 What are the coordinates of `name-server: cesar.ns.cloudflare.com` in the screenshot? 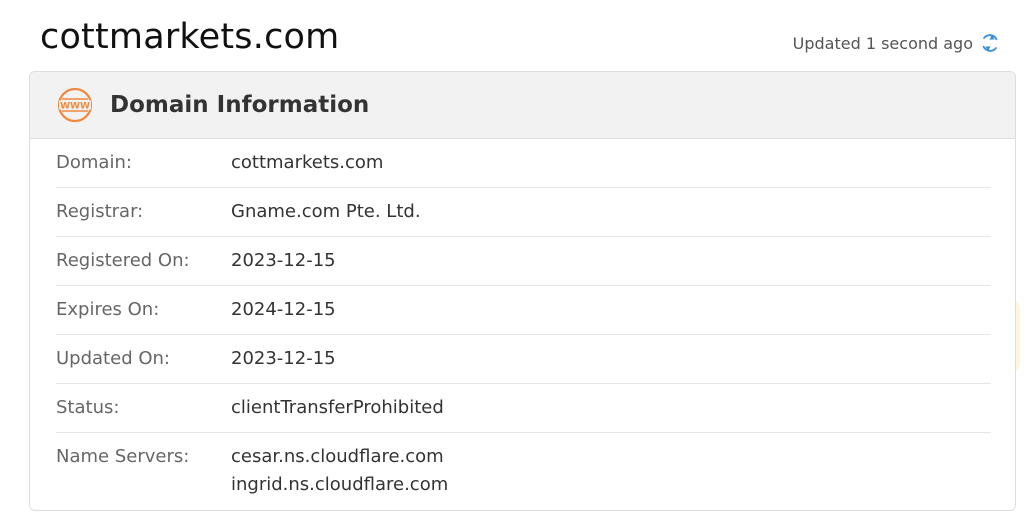 It's located at (337, 456).